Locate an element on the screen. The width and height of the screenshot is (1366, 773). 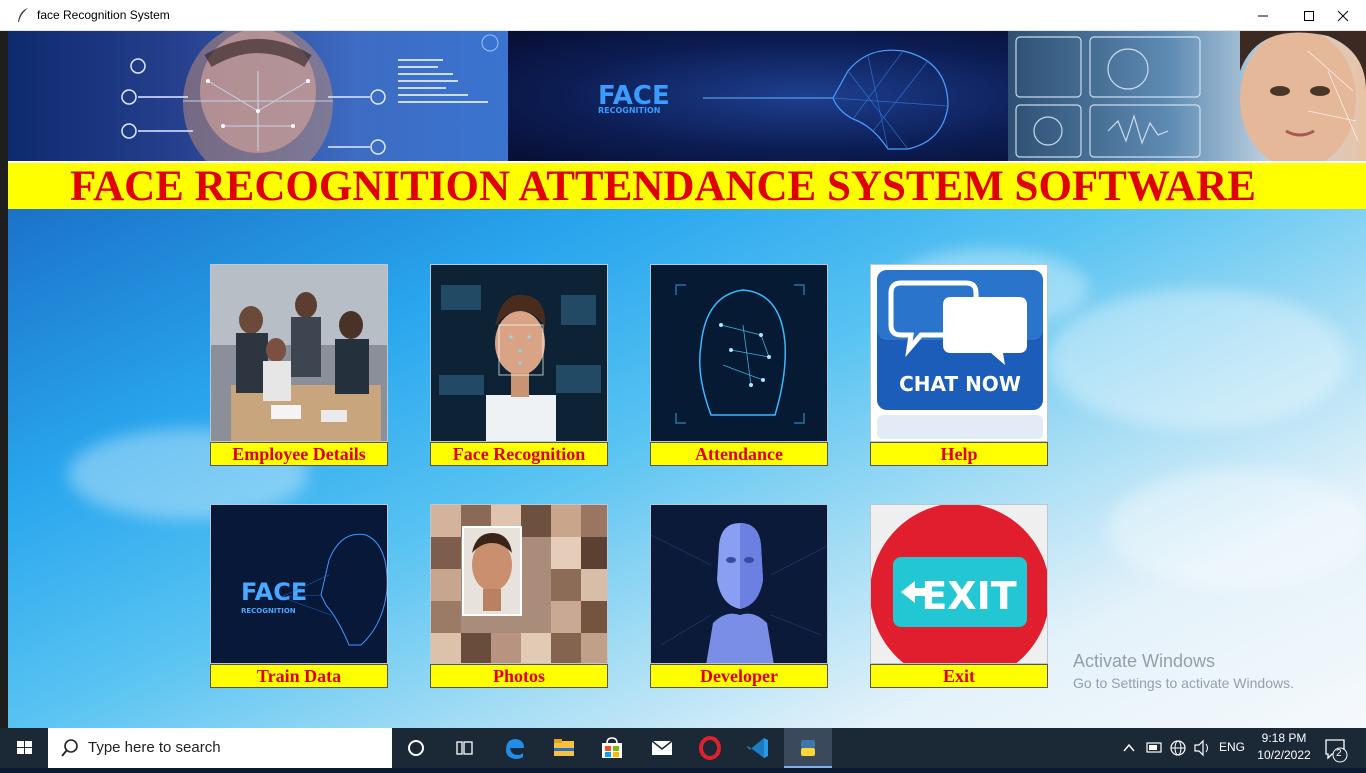
face-recognition-poster-illustration: FACE RECOGNITION is located at coordinates (299, 584).